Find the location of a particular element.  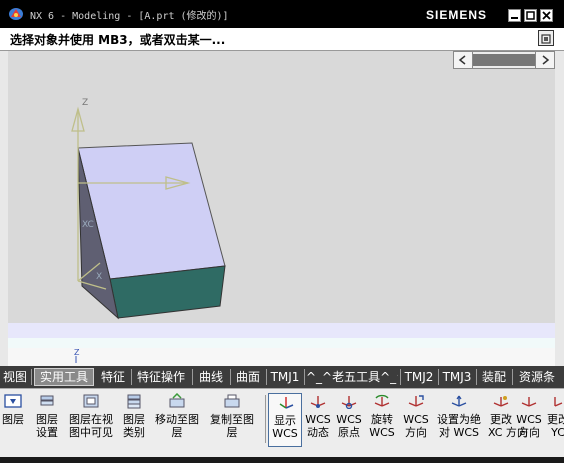

maximize-button is located at coordinates (530, 15).